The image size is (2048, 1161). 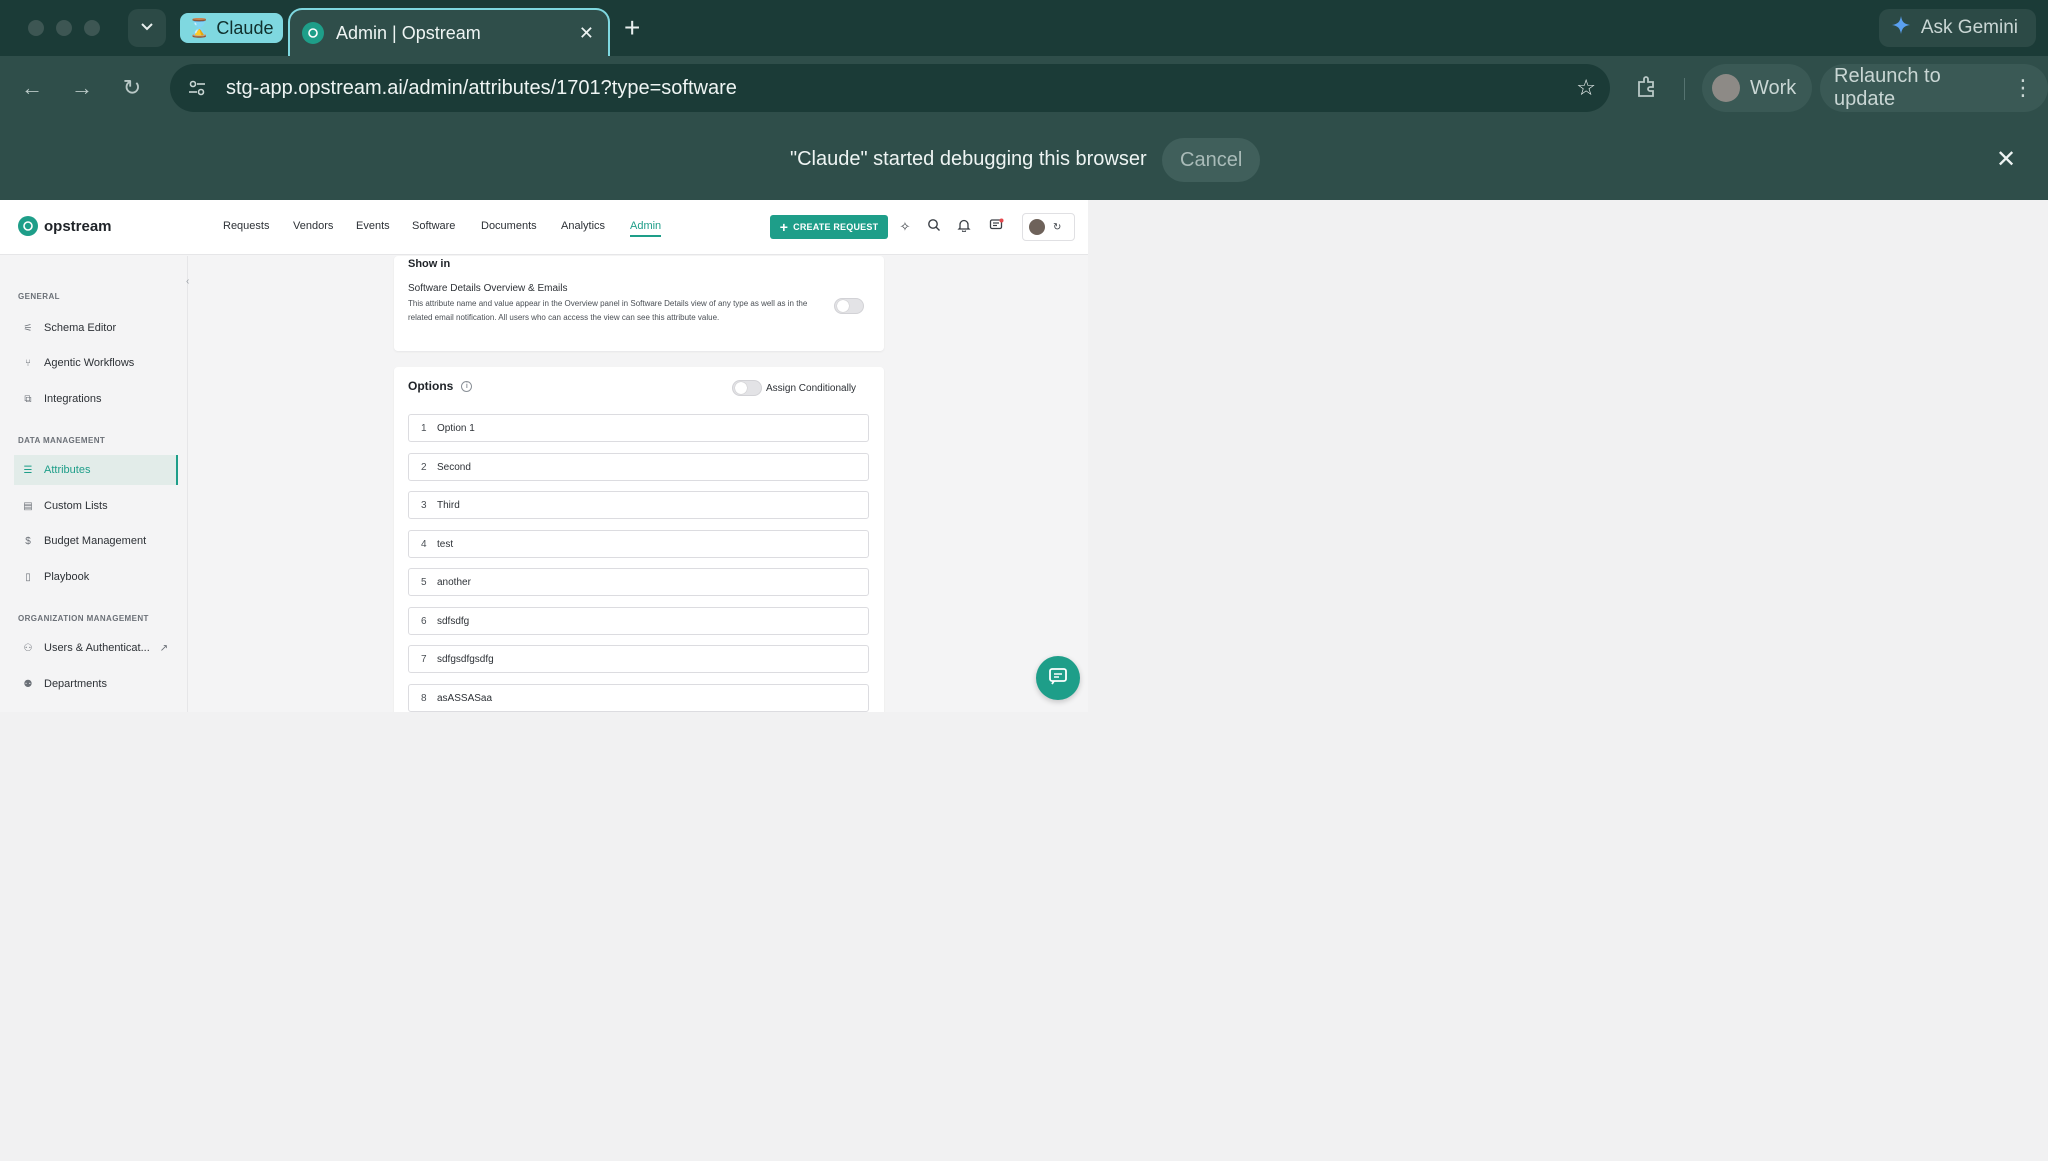 I want to click on option-value: asASSASaa, so click(x=465, y=698).